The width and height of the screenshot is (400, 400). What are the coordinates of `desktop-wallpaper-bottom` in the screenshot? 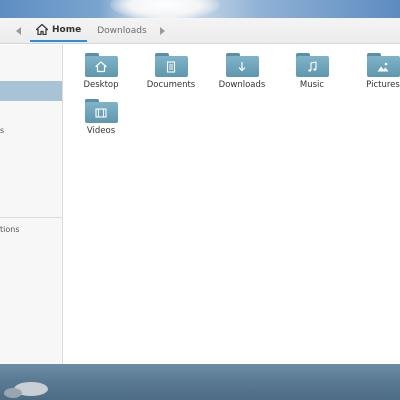 It's located at (200, 381).